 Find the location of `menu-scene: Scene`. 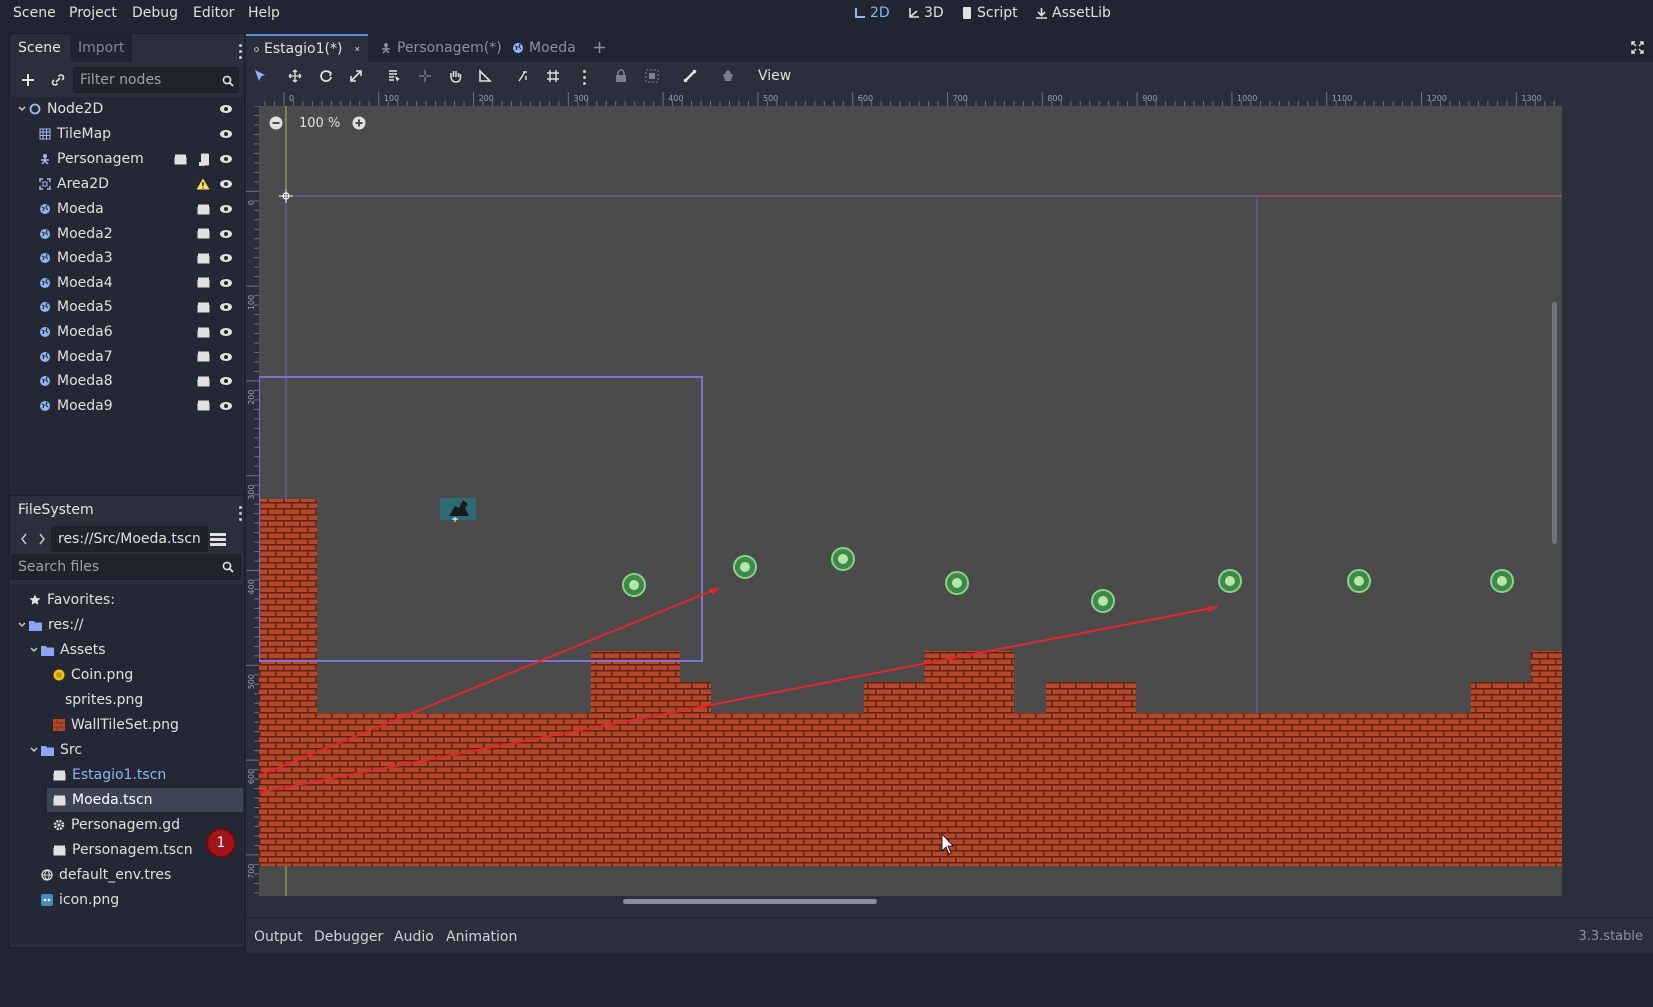

menu-scene: Scene is located at coordinates (34, 13).